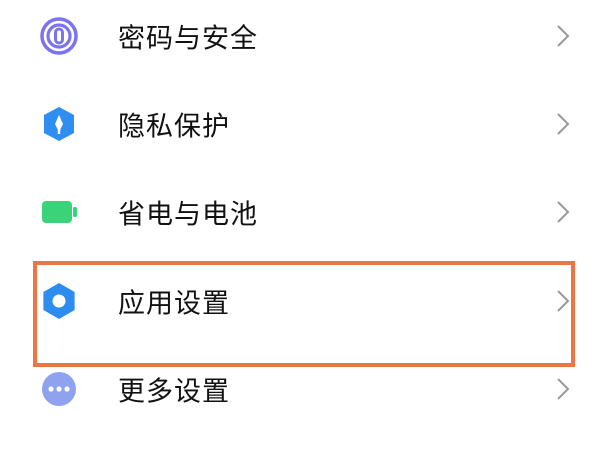 The image size is (600, 450). What do you see at coordinates (174, 304) in the screenshot?
I see `settings-item-label: 应用设置` at bounding box center [174, 304].